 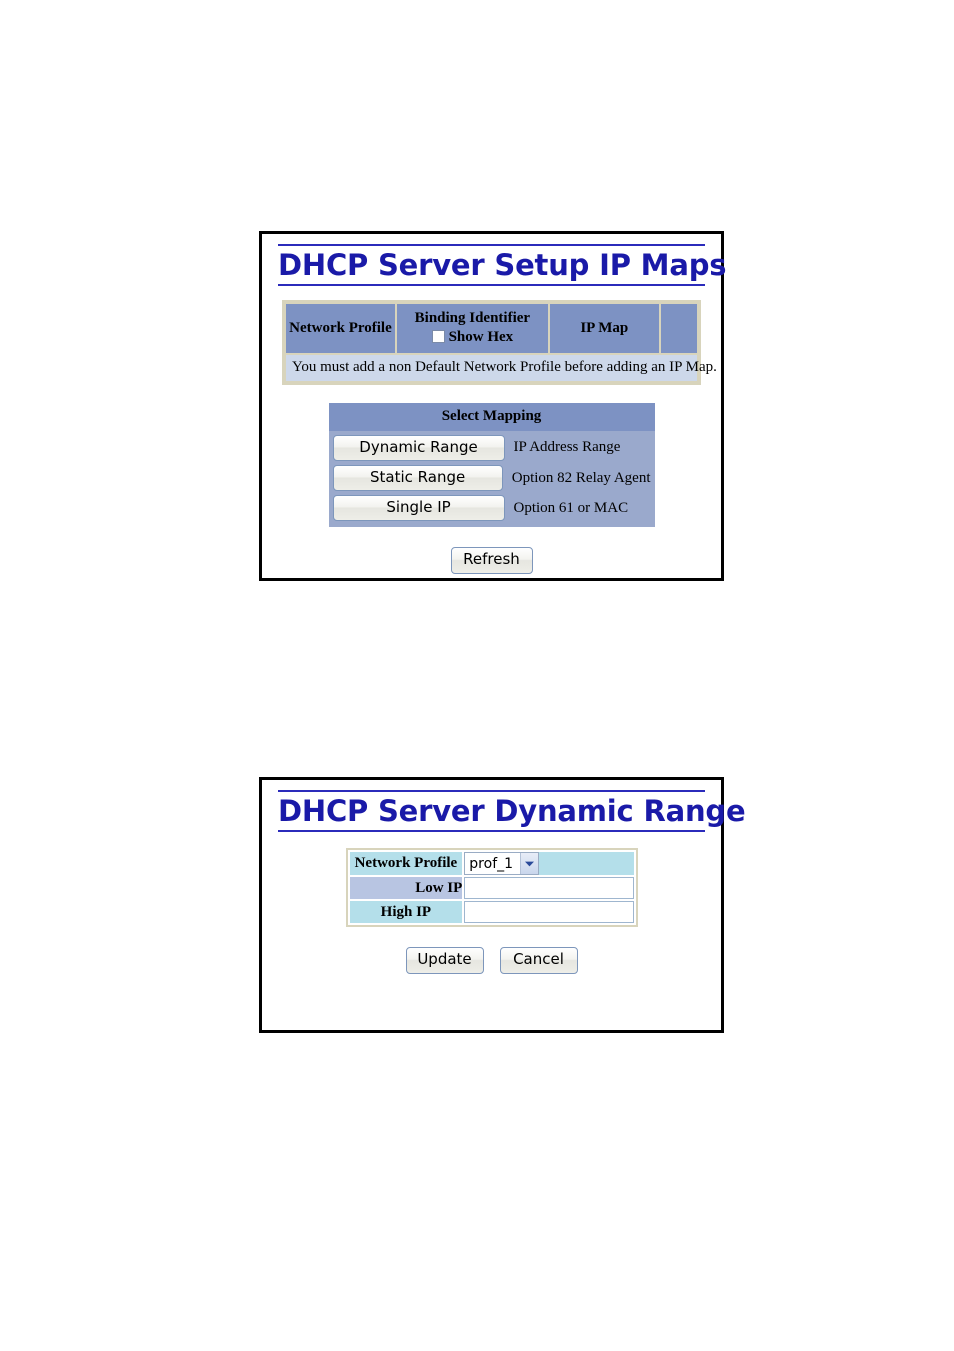 I want to click on high-ip-value-cell, so click(x=549, y=912).